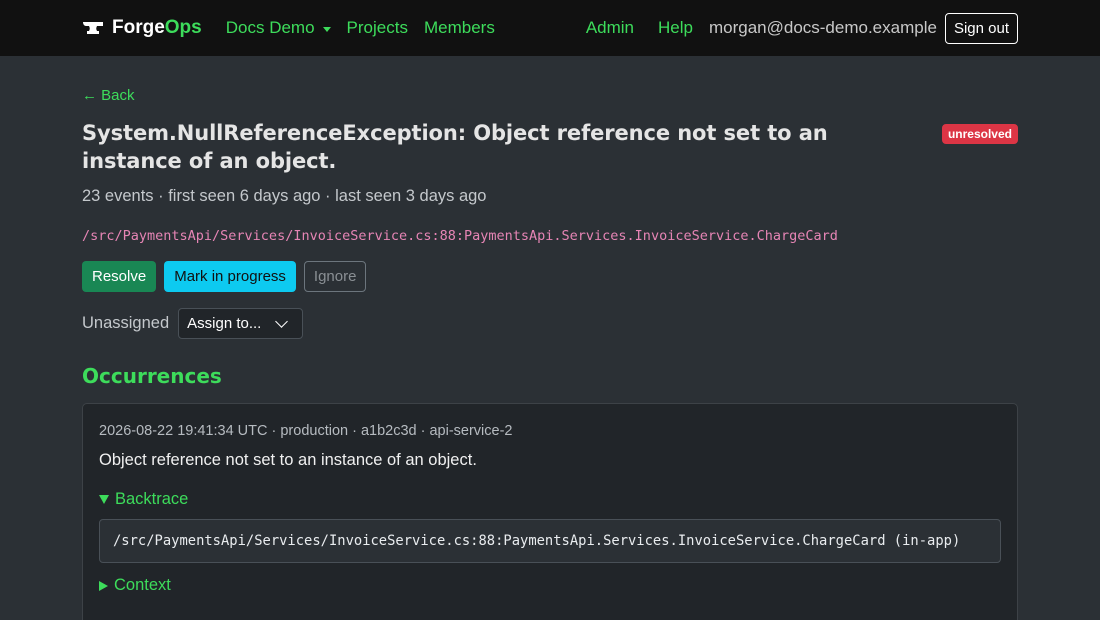  Describe the element at coordinates (675, 28) in the screenshot. I see `nav-help: Help` at that location.